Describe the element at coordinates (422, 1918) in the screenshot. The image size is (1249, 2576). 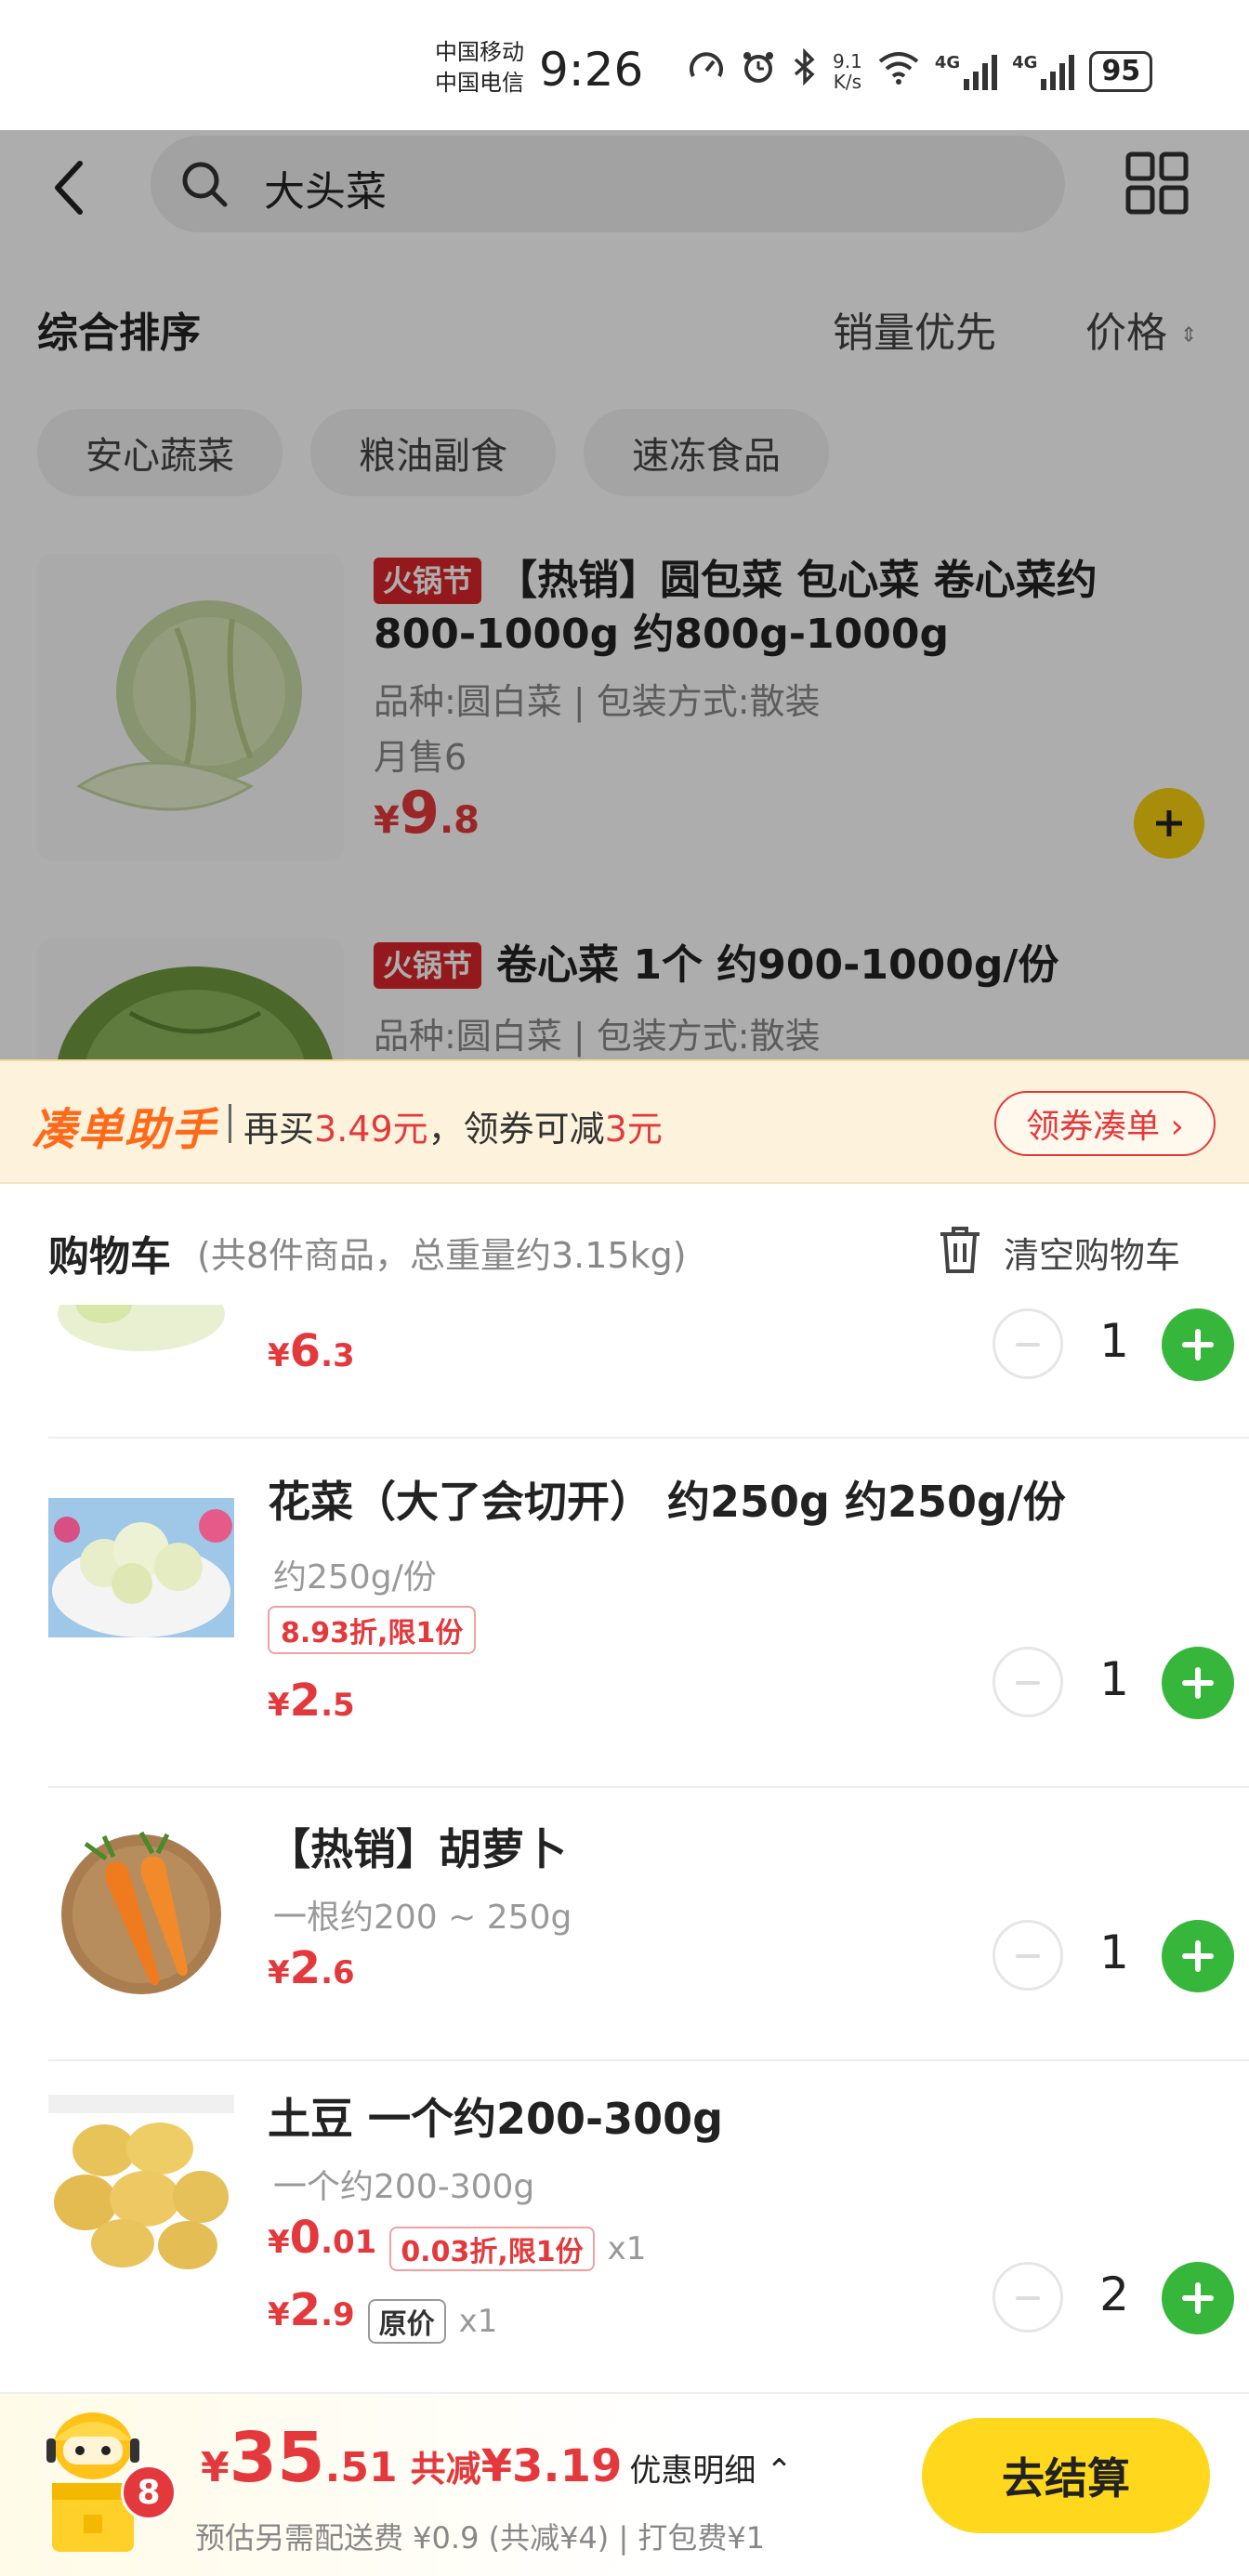
I see `cart-item-spec: 一根约200 ~ 250g` at that location.